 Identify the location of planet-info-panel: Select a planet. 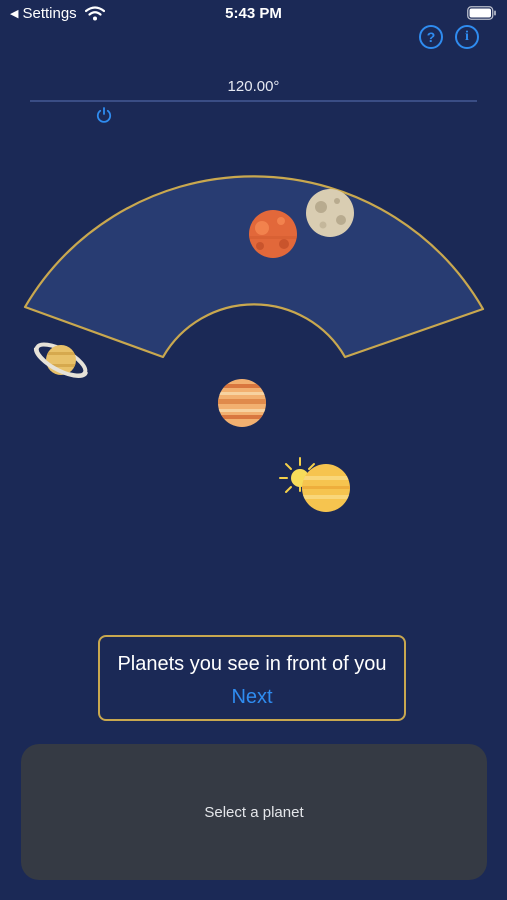
(254, 812).